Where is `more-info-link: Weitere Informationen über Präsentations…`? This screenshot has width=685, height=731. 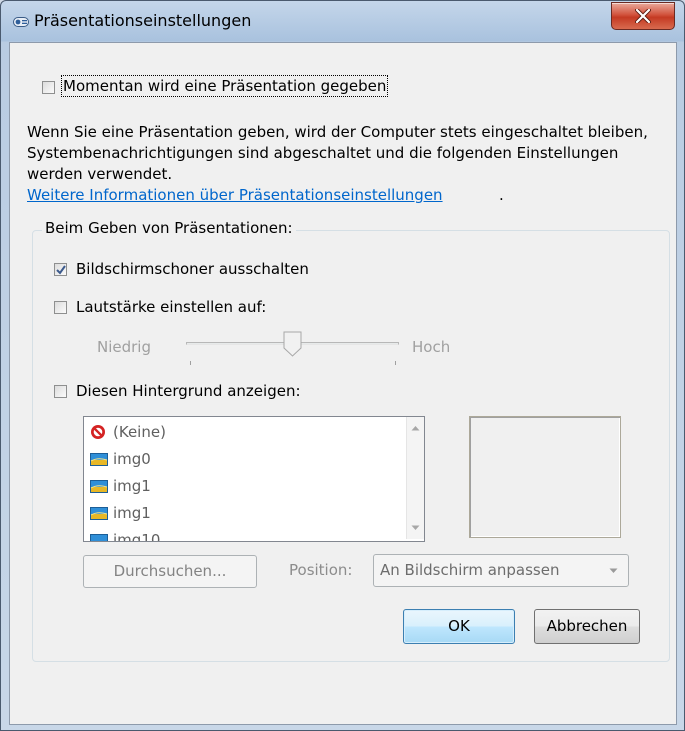
more-info-link: Weitere Informationen über Präsentations… is located at coordinates (235, 195).